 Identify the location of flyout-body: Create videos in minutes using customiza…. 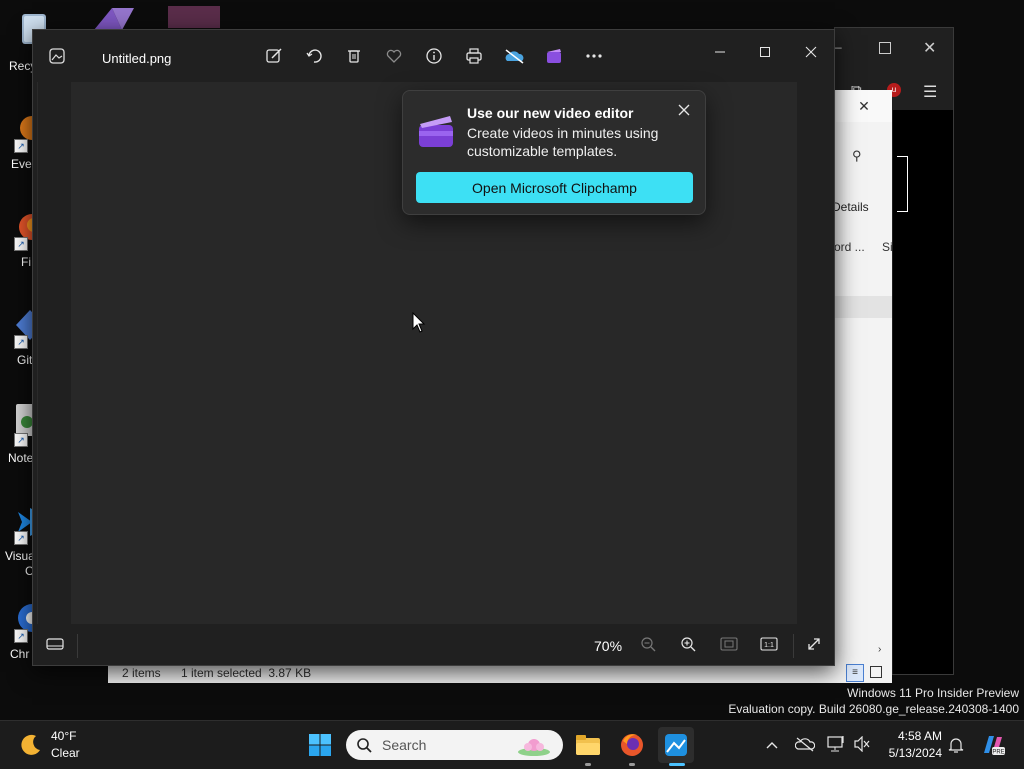
(563, 142).